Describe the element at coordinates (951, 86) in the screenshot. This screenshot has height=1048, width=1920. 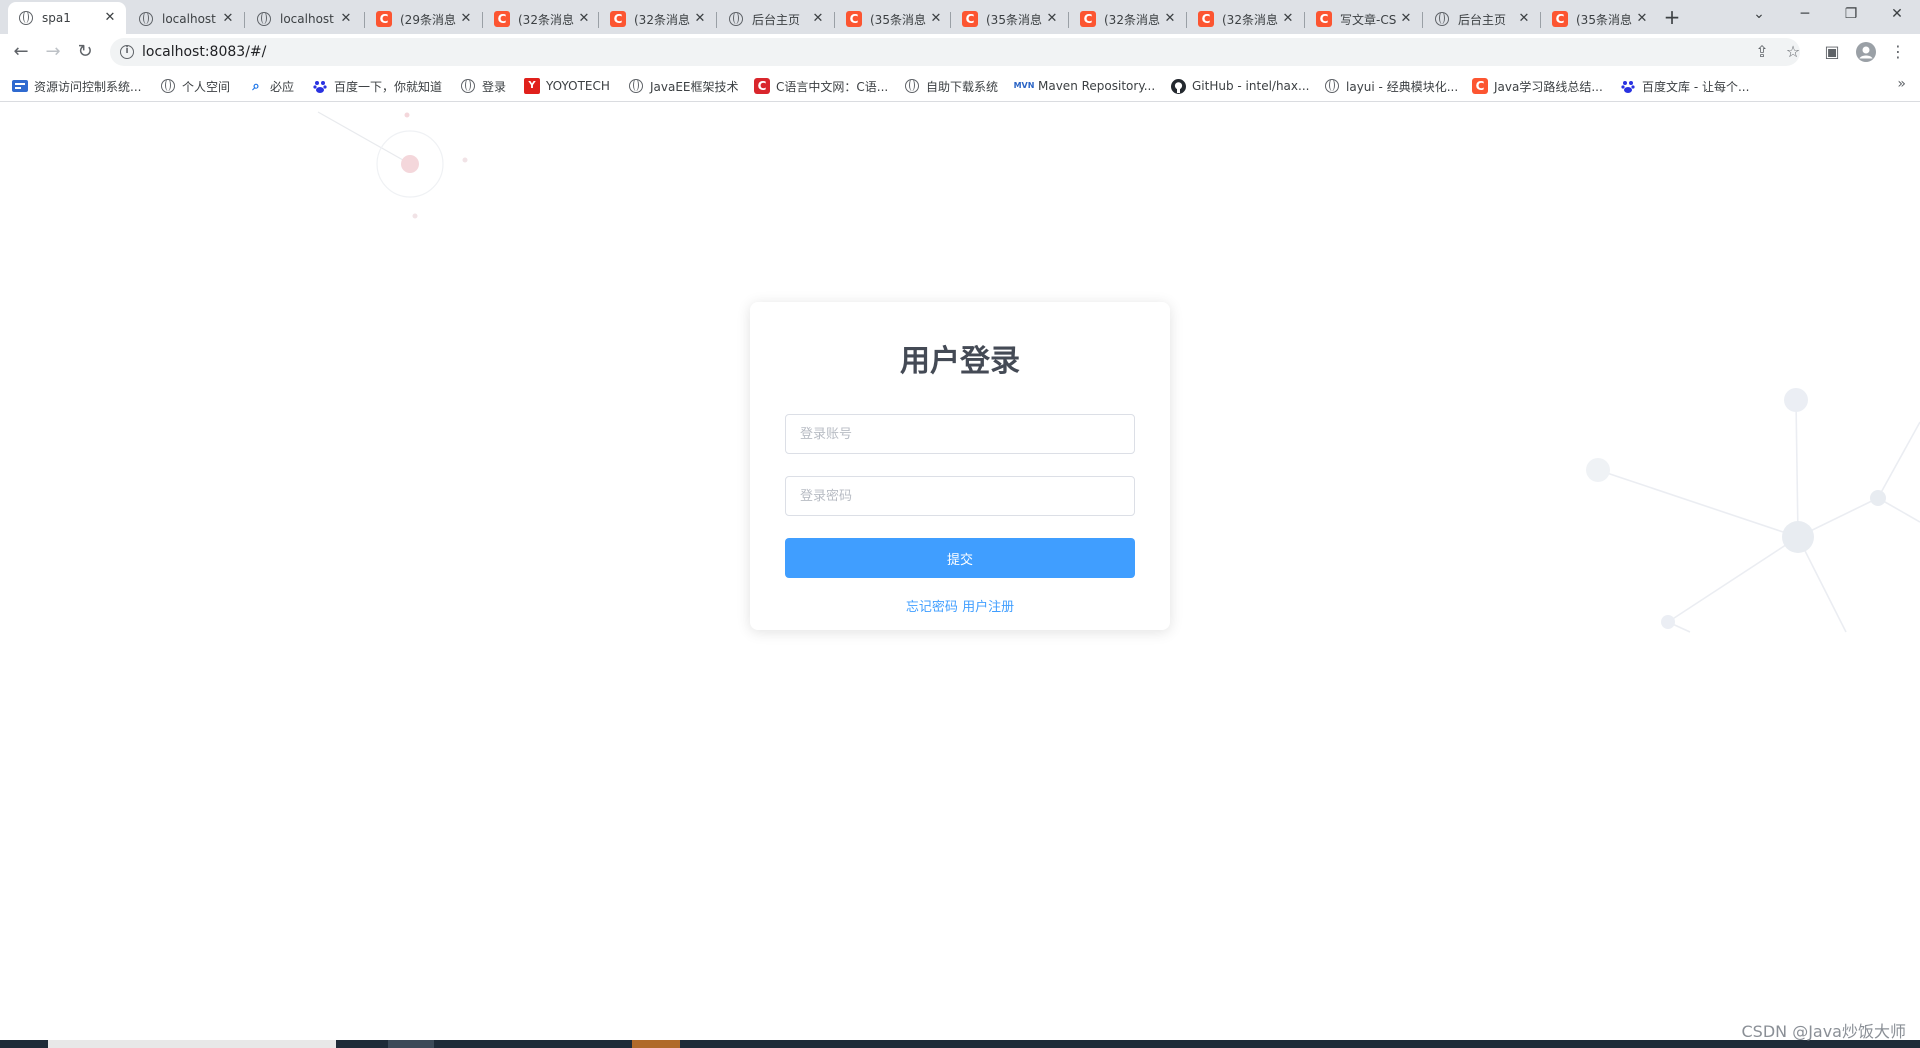
I see `bookmark-item: 自助下载系统` at that location.